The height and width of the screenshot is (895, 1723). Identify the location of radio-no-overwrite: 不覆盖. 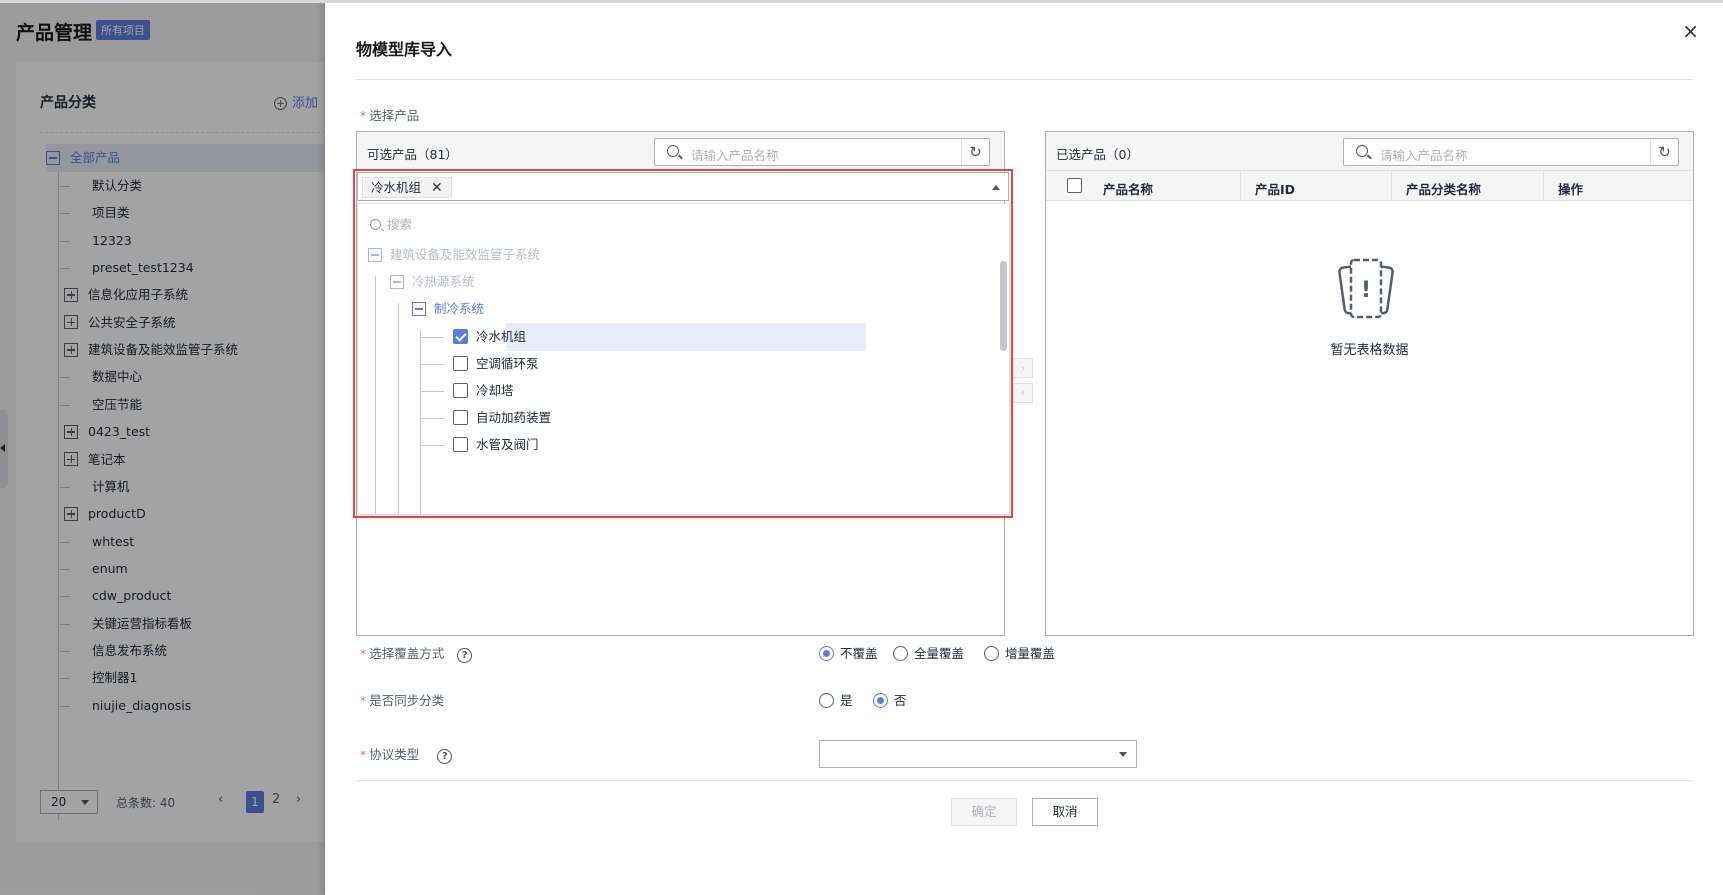
(848, 652).